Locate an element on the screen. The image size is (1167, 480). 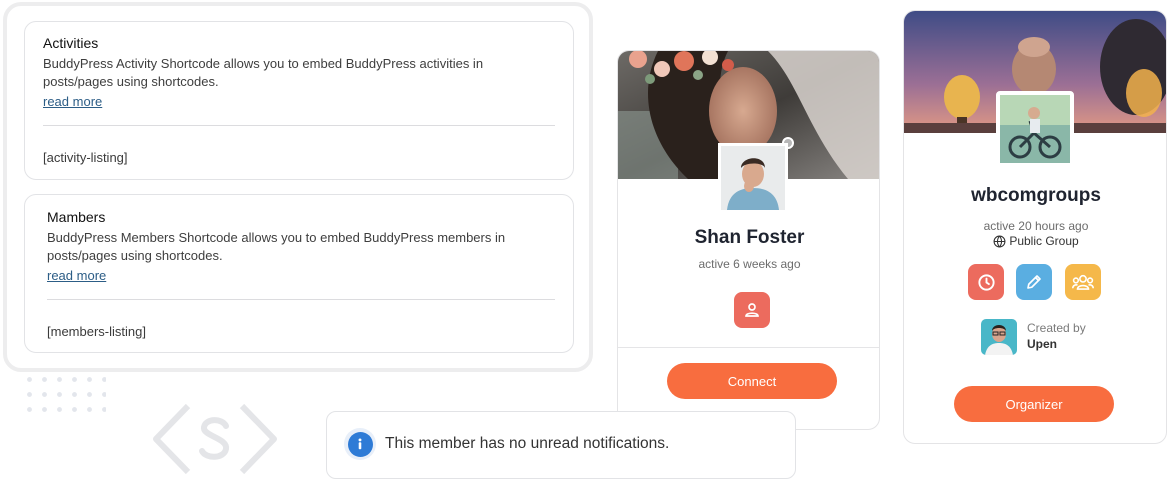
shortcode-code: [activity-listing] is located at coordinates (85, 157).